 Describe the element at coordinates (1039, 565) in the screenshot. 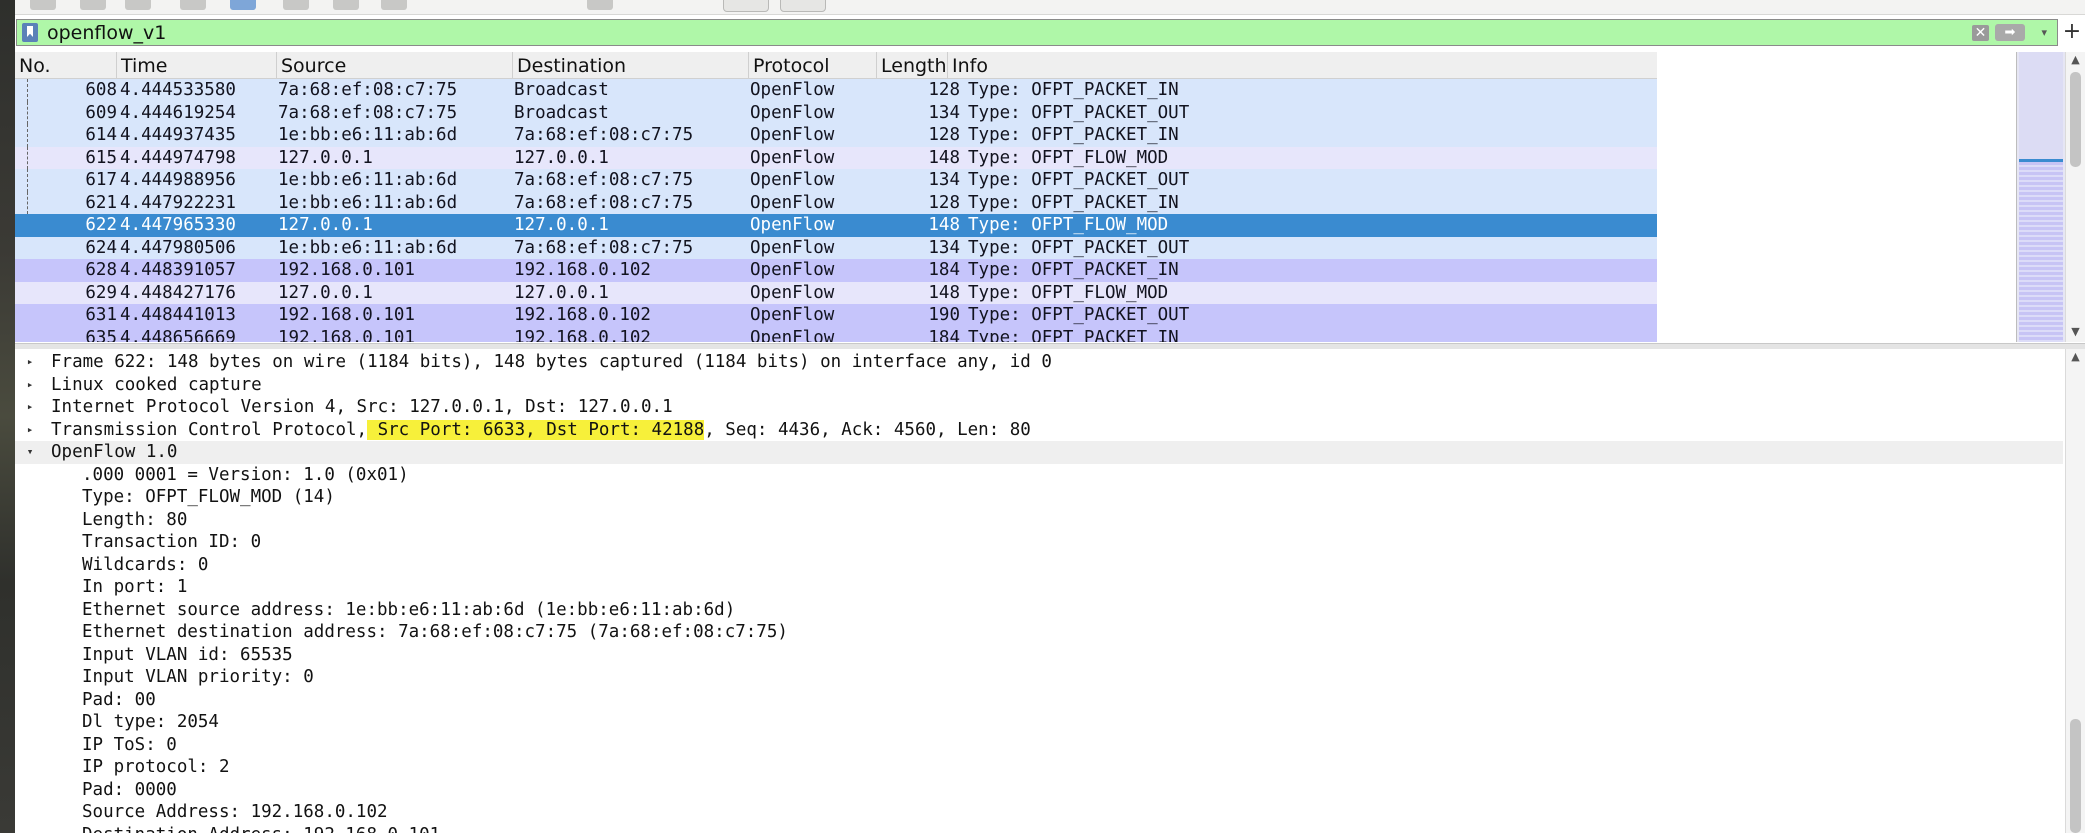

I see `protocol-field: Wildcards: 0` at that location.